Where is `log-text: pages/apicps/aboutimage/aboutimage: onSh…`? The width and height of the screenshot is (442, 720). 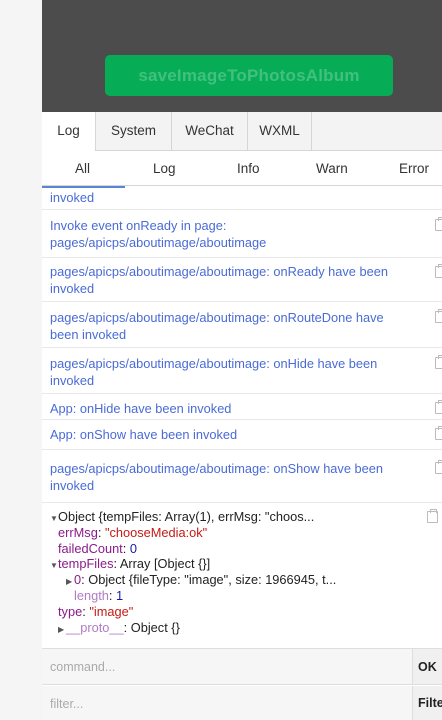
log-text: pages/apicps/aboutimage/aboutimage: onSh… is located at coordinates (216, 468).